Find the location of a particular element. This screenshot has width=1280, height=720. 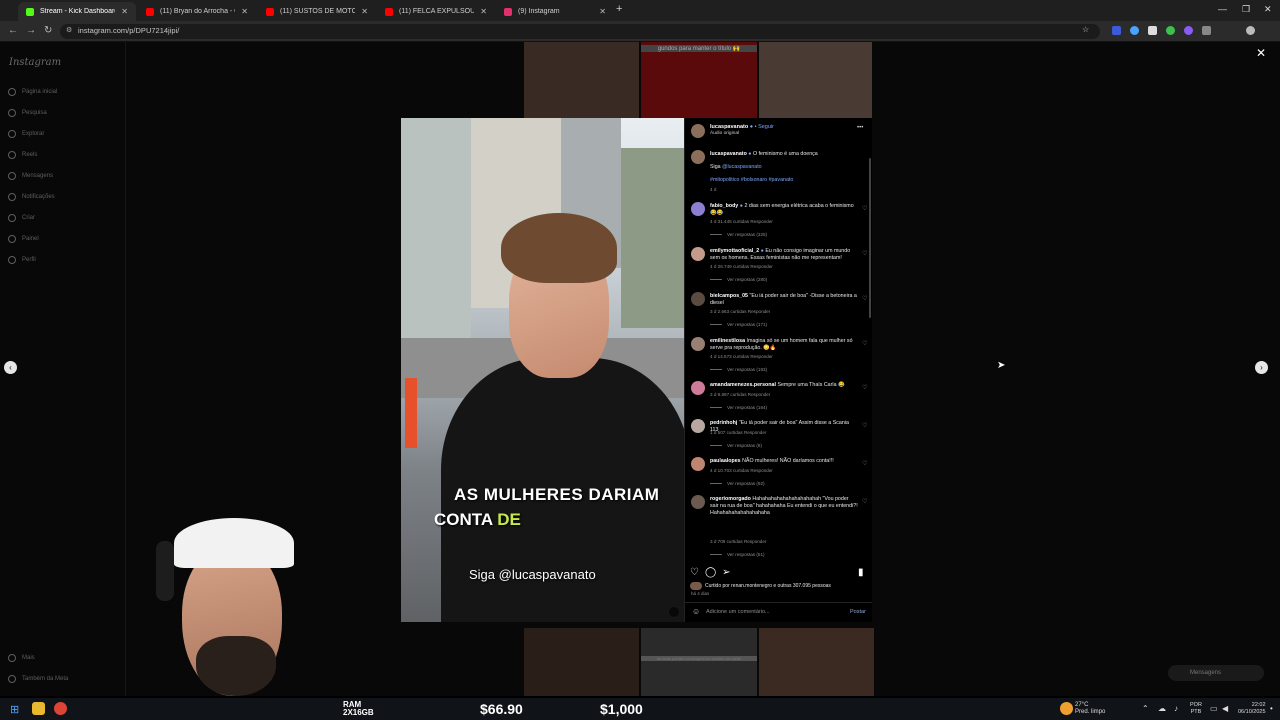

comment-username: emilymottaoficial_2 is located at coordinates (734, 251).